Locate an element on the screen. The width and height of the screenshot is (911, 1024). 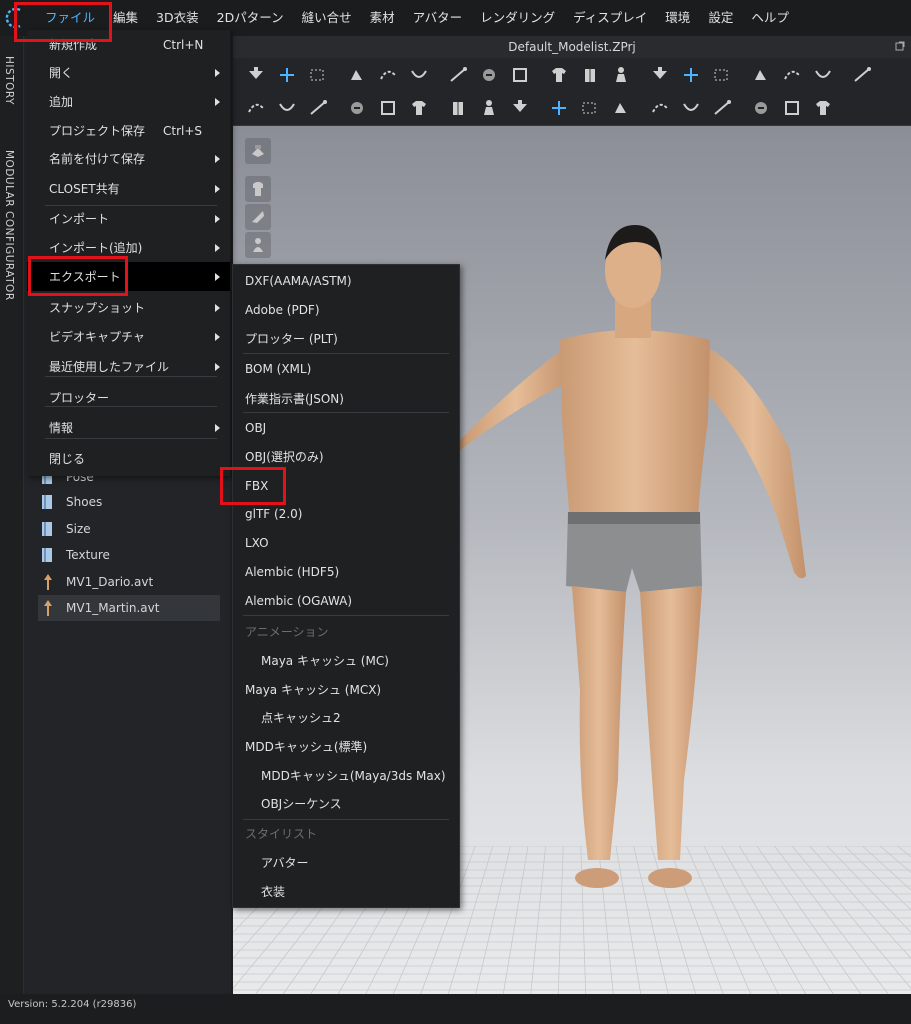
file-menu-item-2: 追加 is located at coordinates (128, 101).